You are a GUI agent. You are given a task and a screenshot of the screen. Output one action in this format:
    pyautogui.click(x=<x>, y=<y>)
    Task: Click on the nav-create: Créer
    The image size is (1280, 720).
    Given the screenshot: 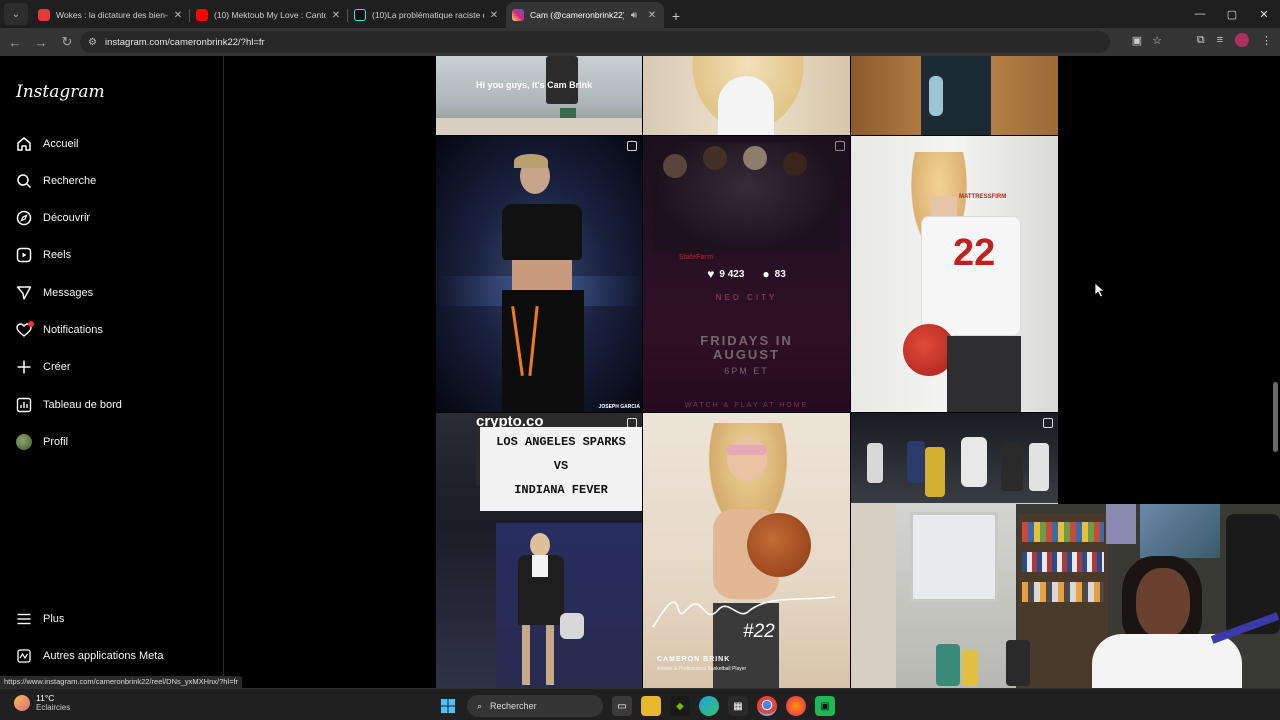 What is the action you would take?
    pyautogui.click(x=43, y=367)
    